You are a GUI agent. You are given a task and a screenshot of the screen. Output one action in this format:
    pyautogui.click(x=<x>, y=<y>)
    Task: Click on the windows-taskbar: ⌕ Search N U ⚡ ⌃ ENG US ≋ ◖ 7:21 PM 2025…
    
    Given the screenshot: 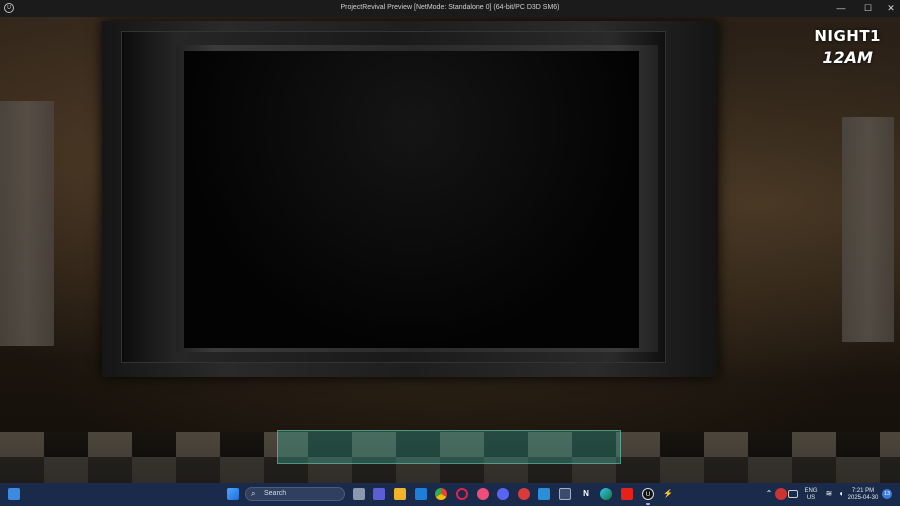 What is the action you would take?
    pyautogui.click(x=450, y=494)
    